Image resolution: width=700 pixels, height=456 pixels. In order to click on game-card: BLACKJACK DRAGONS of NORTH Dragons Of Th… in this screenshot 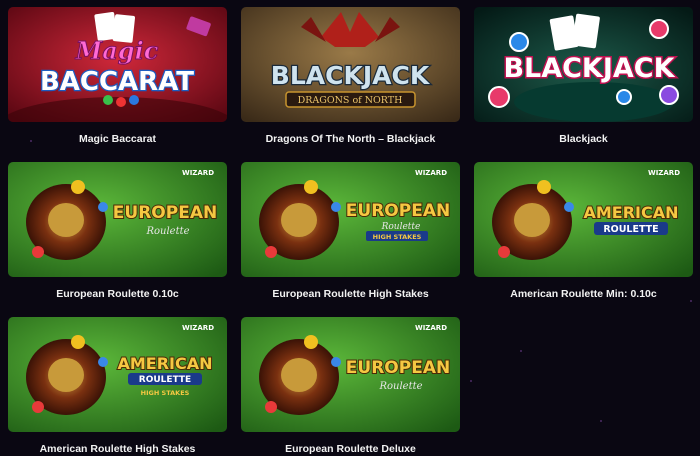, I will do `click(350, 84)`.